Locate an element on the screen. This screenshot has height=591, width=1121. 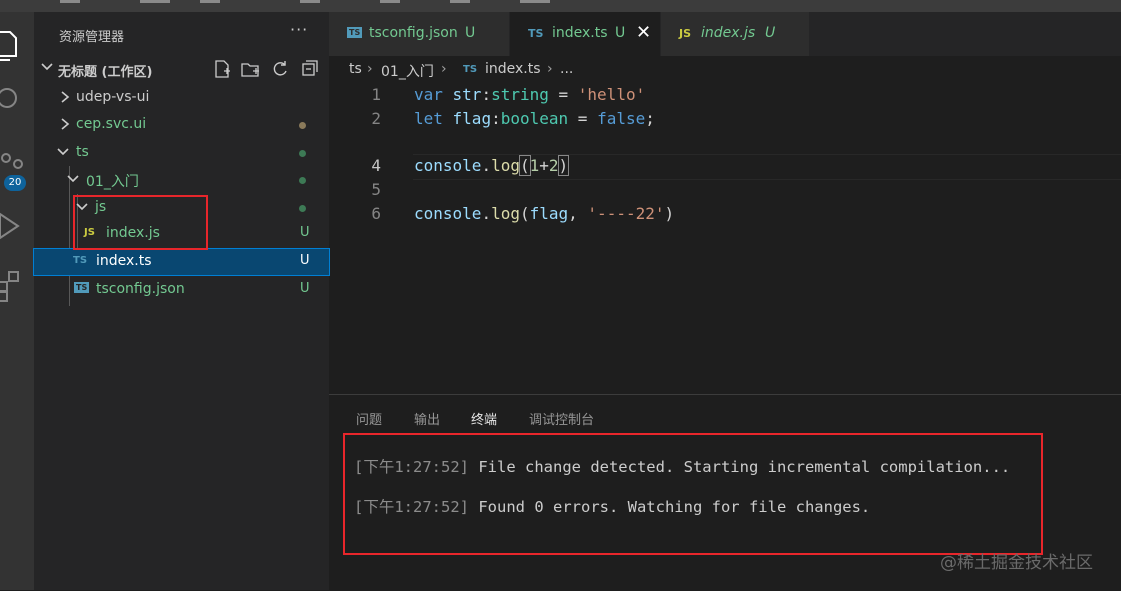
tab-terminal: 终端 is located at coordinates (484, 418).